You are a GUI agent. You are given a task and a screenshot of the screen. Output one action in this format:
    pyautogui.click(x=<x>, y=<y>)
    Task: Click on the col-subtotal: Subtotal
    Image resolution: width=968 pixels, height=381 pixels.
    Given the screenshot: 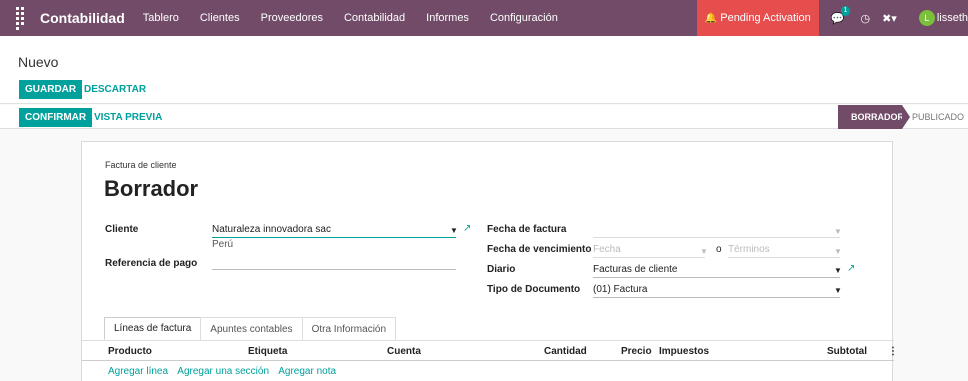 What is the action you would take?
    pyautogui.click(x=847, y=351)
    